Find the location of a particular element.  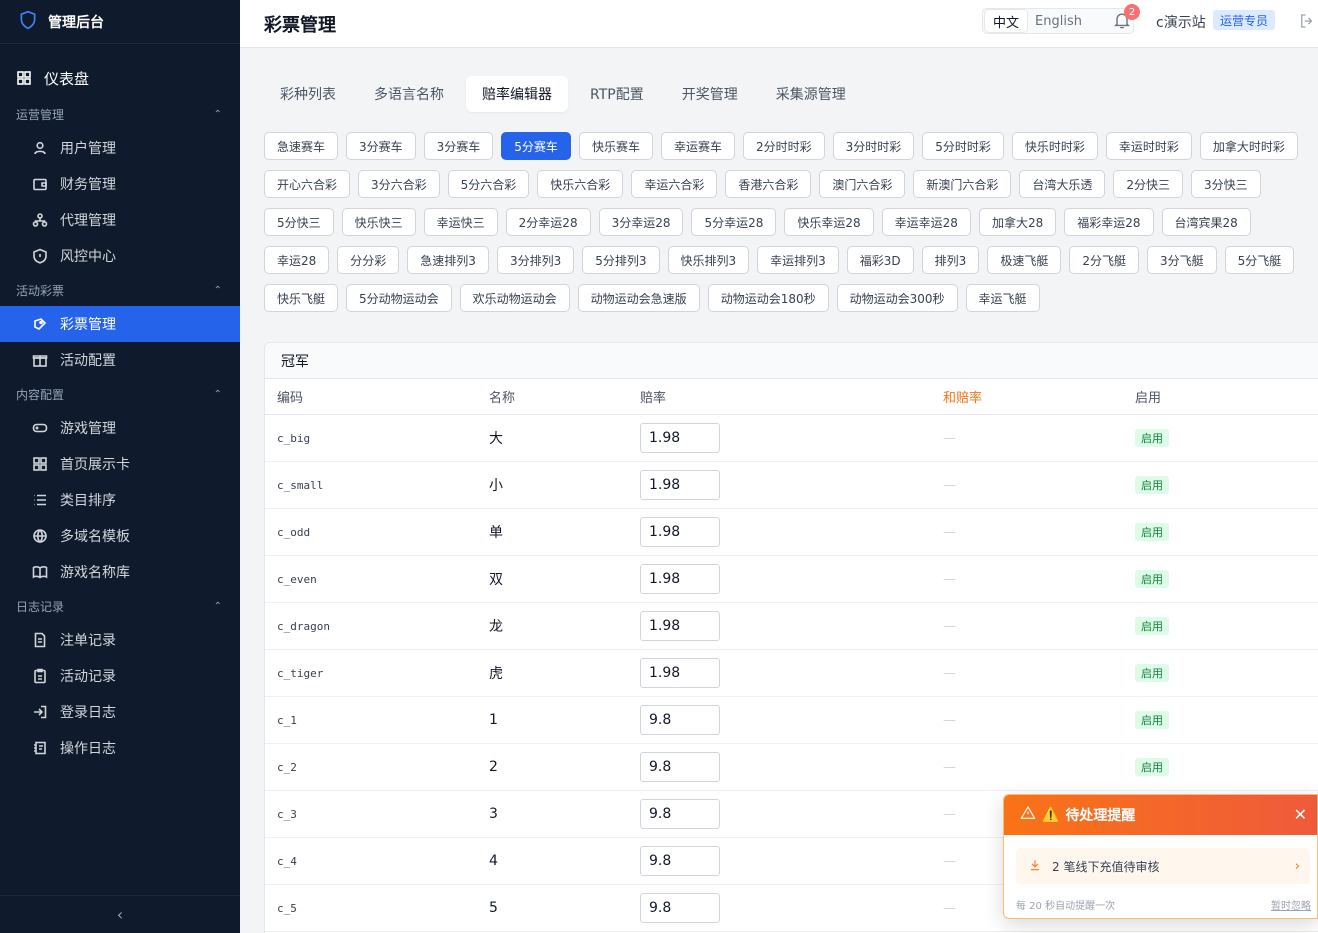

lottery-chip: 福彩幸运28 is located at coordinates (1109, 222).